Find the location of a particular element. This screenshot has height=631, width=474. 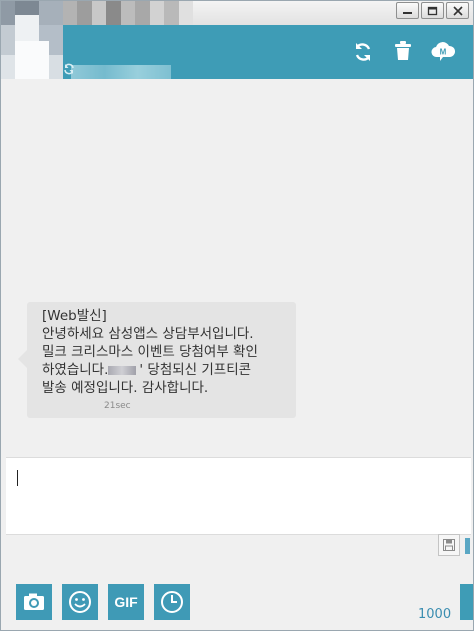

memo-icon-letter: M is located at coordinates (443, 52).